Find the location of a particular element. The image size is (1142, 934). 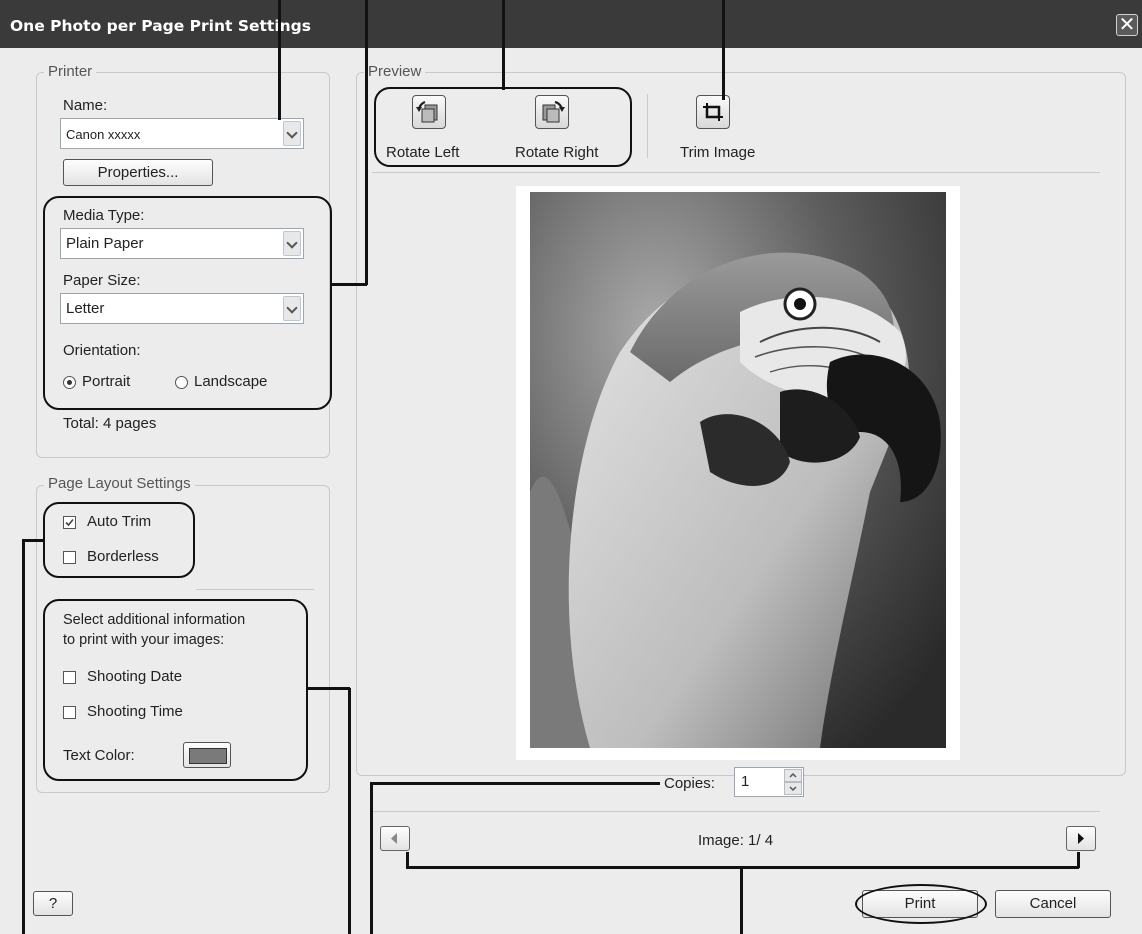

trim-image-label: Trim Image is located at coordinates (718, 152).